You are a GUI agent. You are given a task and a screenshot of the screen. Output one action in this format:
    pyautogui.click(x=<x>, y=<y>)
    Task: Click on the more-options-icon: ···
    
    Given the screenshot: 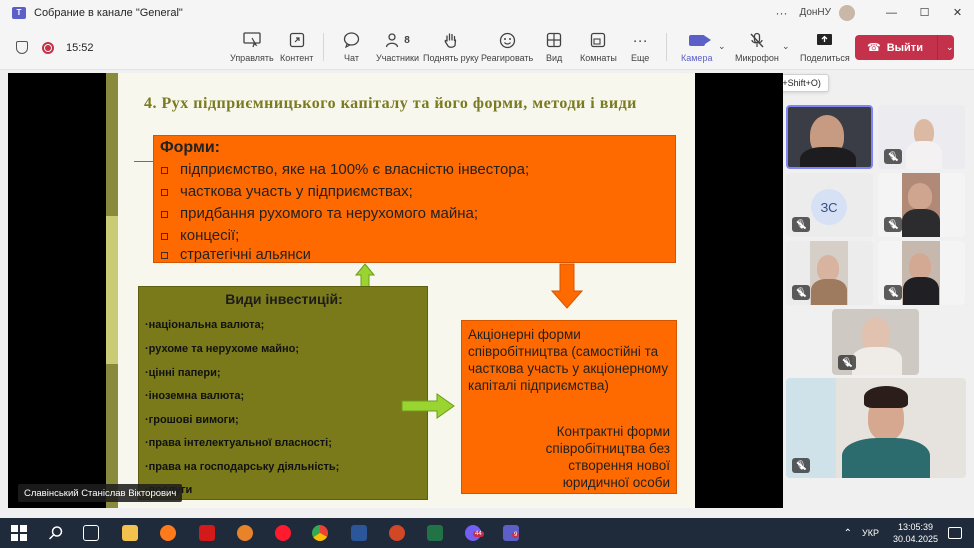 What is the action you would take?
    pyautogui.click(x=781, y=13)
    